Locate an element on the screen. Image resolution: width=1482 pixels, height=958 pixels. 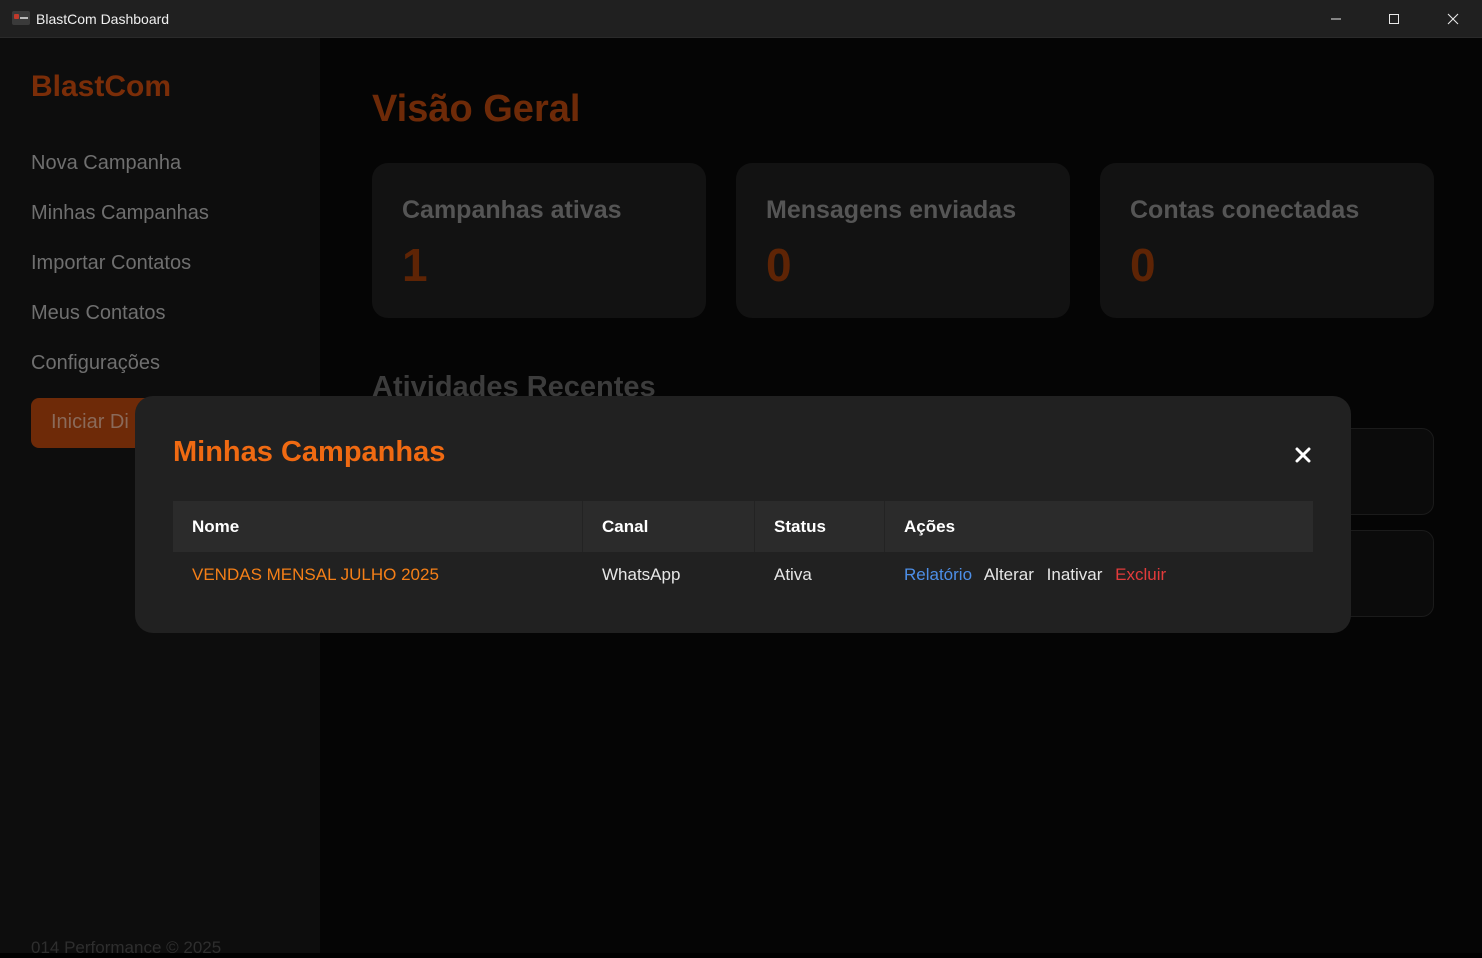
stat-label: Mensagens enviadas is located at coordinates (891, 210).